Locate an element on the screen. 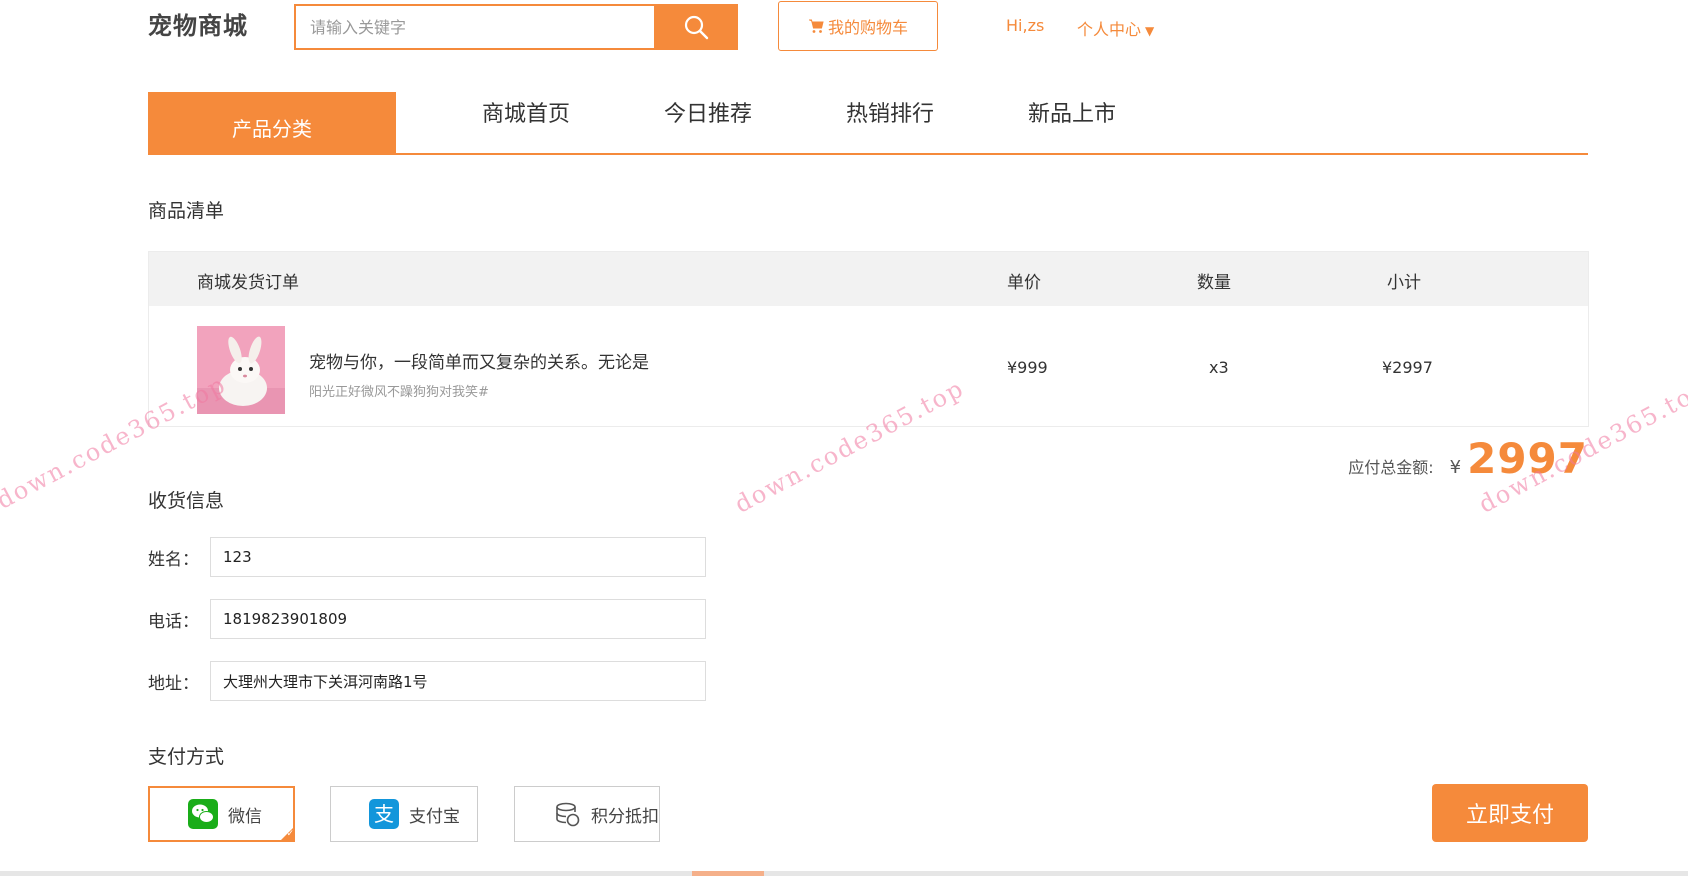 The image size is (1688, 876). order-section-title: 商品清单 is located at coordinates (186, 211).